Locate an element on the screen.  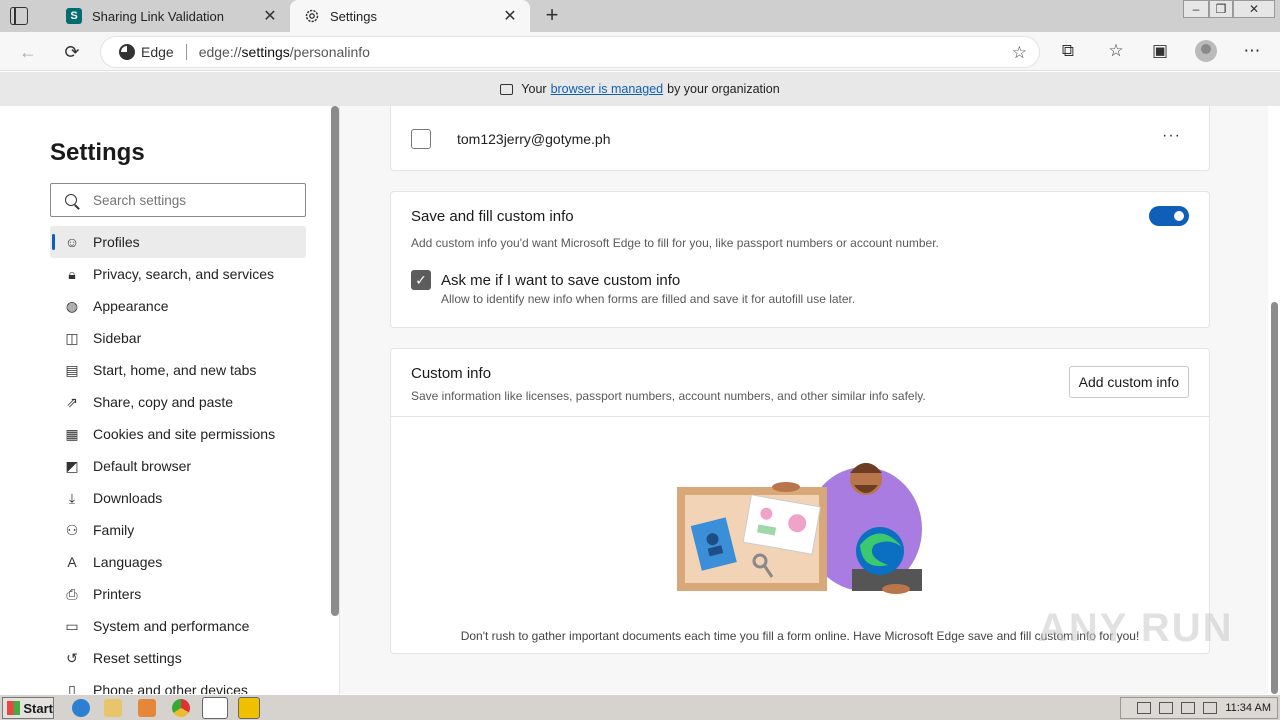
media-player-icon is located at coordinates (147, 708).